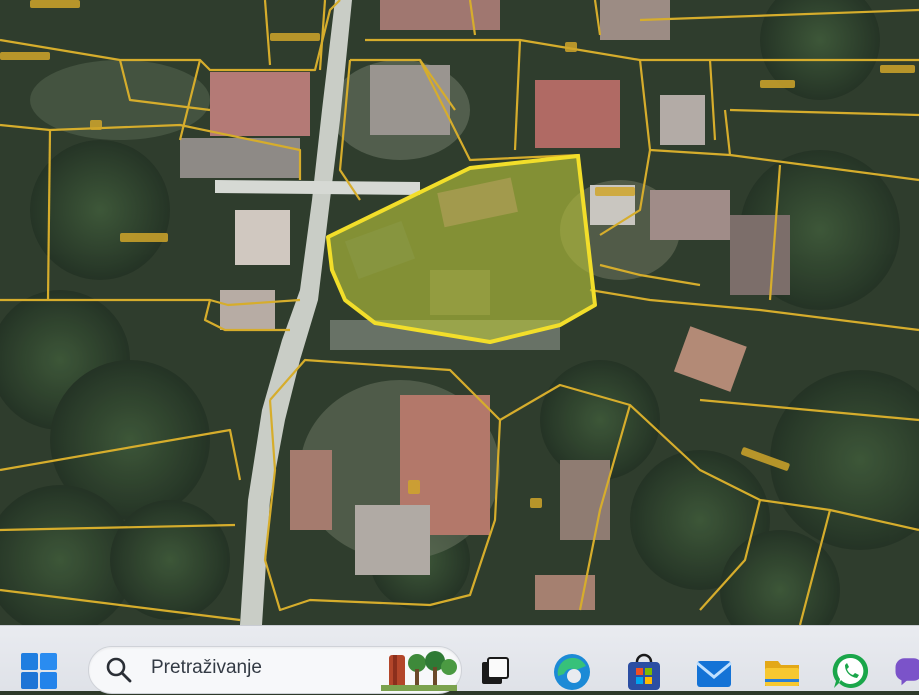 This screenshot has height=695, width=919. Describe the element at coordinates (317, 187) in the screenshot. I see `side-road` at that location.